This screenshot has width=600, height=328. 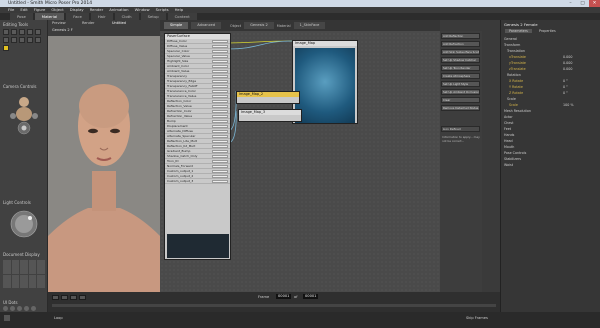 What do you see at coordinates (512, 159) in the screenshot?
I see `param-group-stabilizers: Stabilizers` at bounding box center [512, 159].